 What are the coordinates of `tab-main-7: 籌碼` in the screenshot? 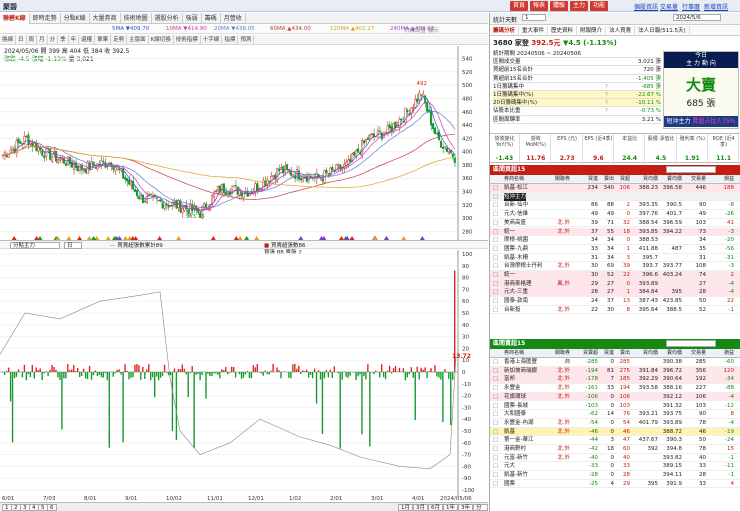 It's located at (211, 18).